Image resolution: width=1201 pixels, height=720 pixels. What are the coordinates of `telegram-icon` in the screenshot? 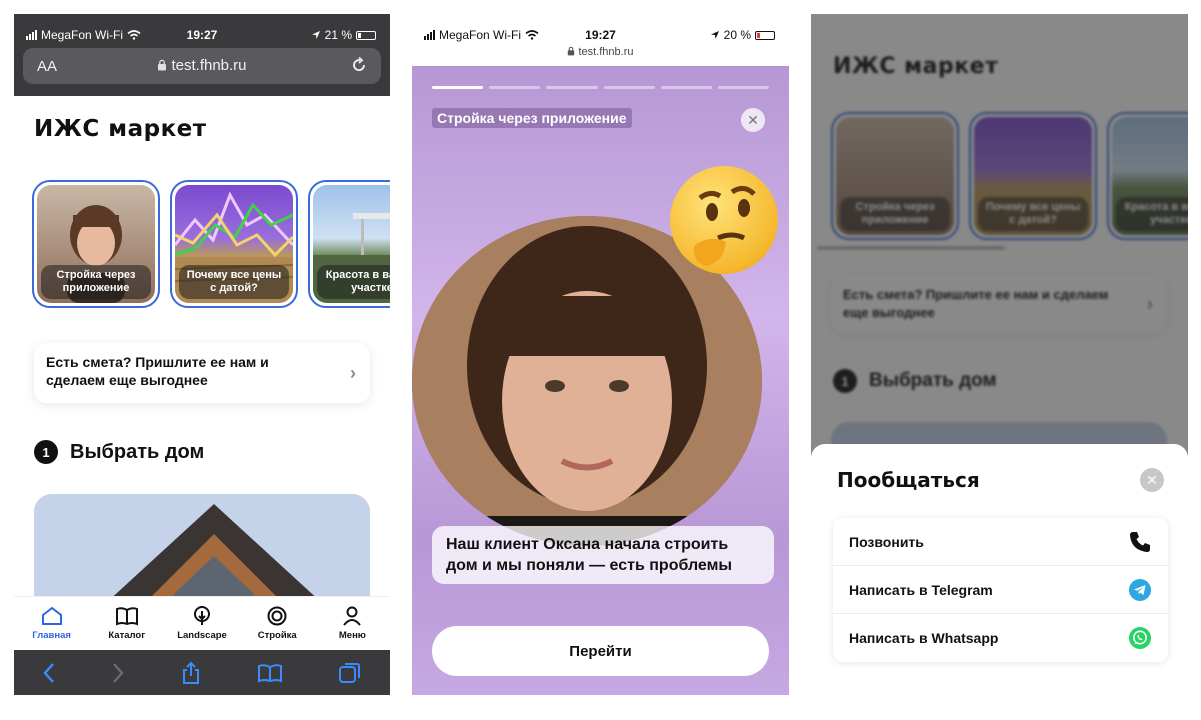 It's located at (1140, 589).